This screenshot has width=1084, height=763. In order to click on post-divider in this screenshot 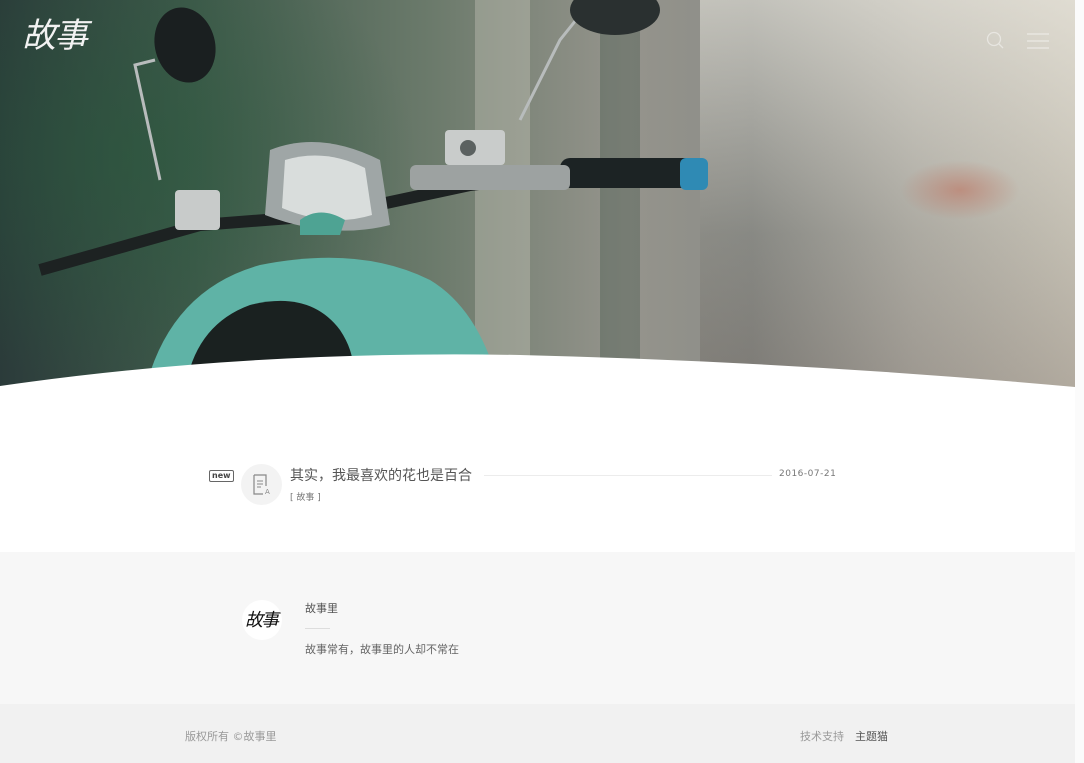, I will do `click(628, 475)`.